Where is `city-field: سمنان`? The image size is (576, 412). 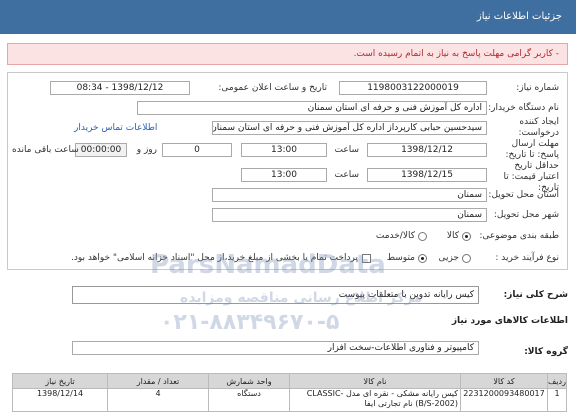
city-field: سمنان is located at coordinates (349, 215).